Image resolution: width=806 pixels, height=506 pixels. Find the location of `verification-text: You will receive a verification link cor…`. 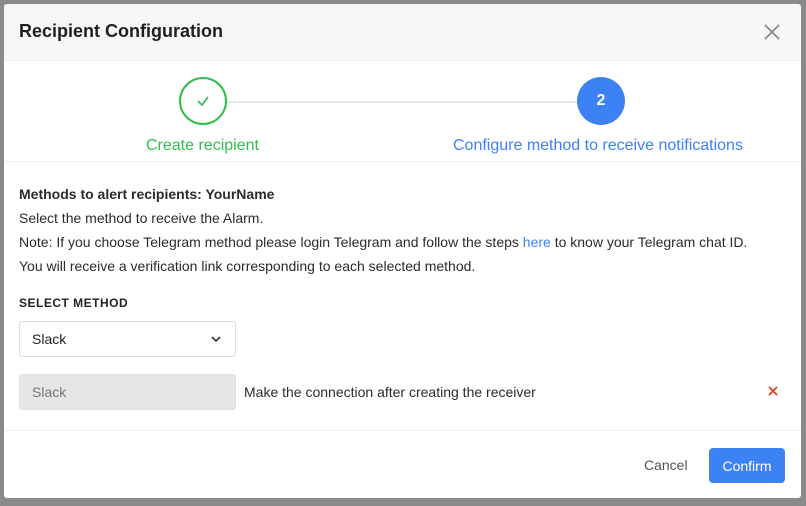

verification-text: You will receive a verification link cor… is located at coordinates (247, 266).